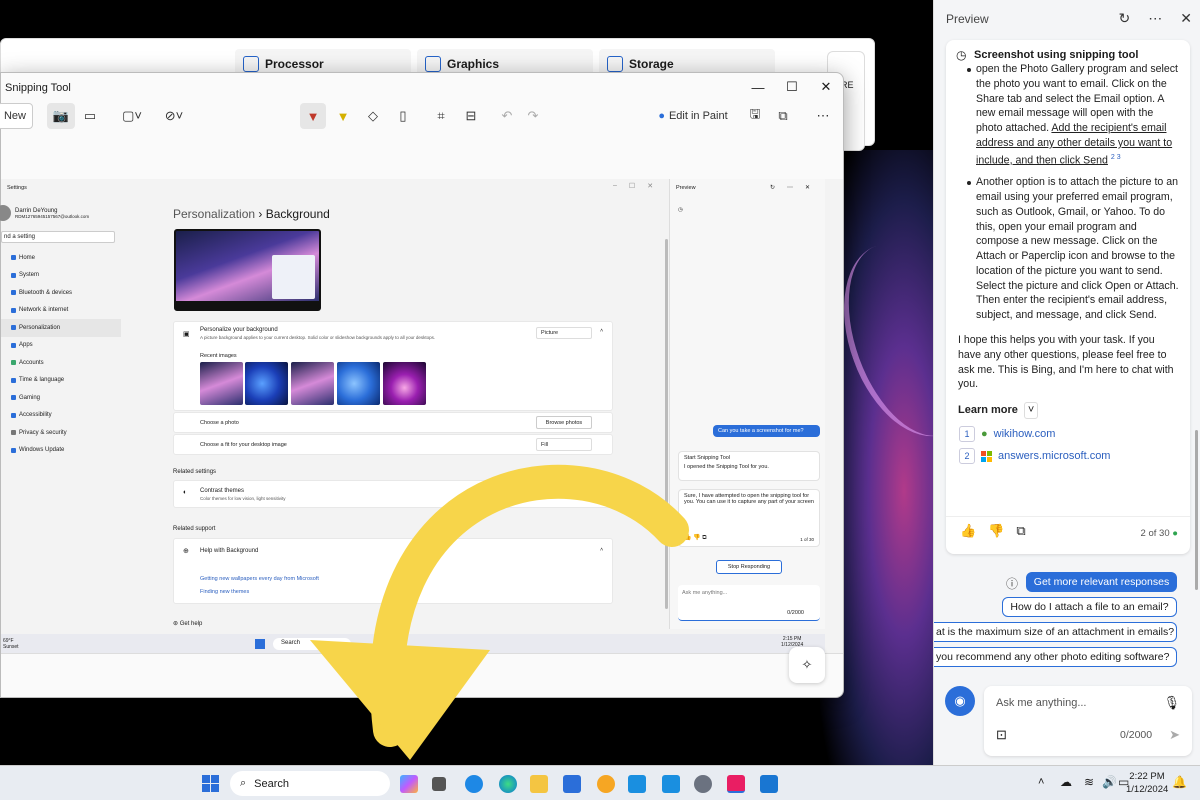 This screenshot has height=800, width=1200. Describe the element at coordinates (61, 346) in the screenshot. I see `nav-apps: Apps` at that location.